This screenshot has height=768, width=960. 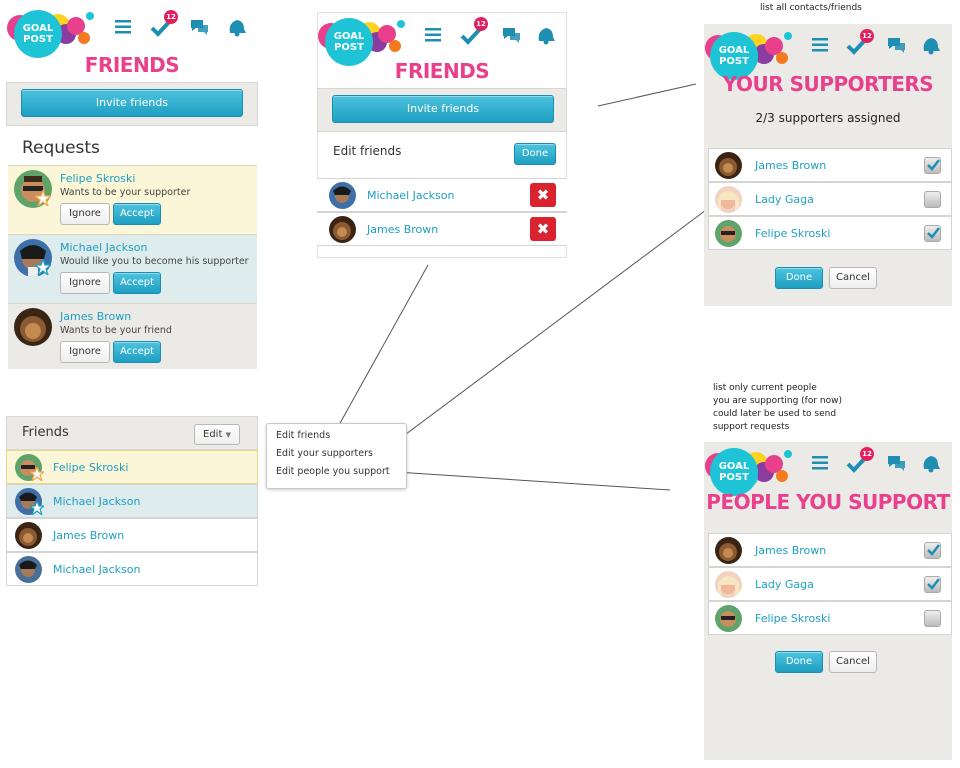 What do you see at coordinates (132, 65) in the screenshot?
I see `page-title: FRIENDS` at bounding box center [132, 65].